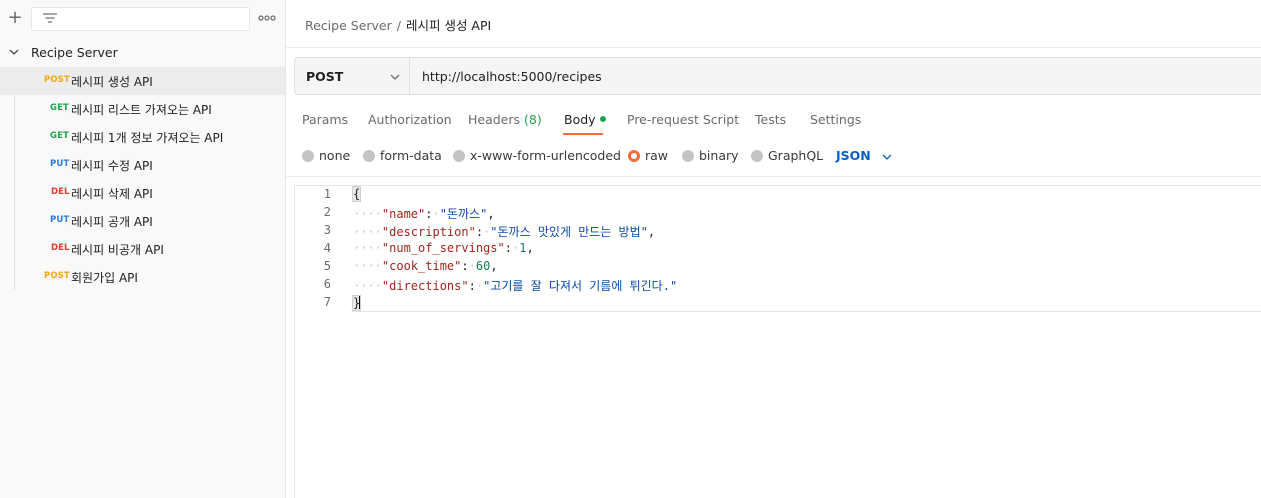 This screenshot has height=498, width=1261. Describe the element at coordinates (147, 138) in the screenshot. I see `sidebar-item-label: 레시피 1개 정보 가져오는 API` at that location.